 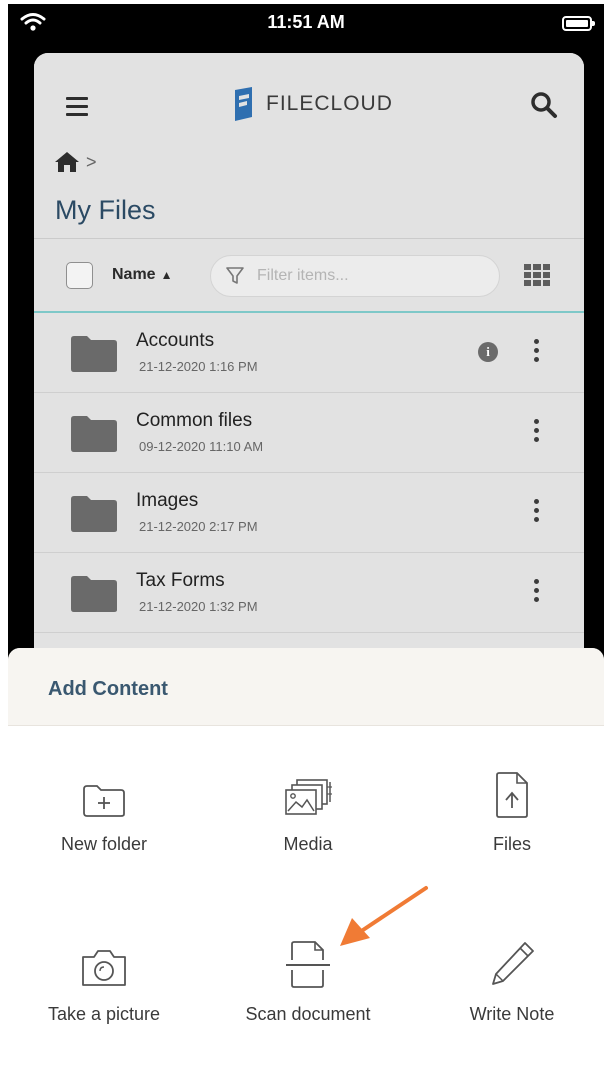 I want to click on action-label: Media, so click(x=308, y=844).